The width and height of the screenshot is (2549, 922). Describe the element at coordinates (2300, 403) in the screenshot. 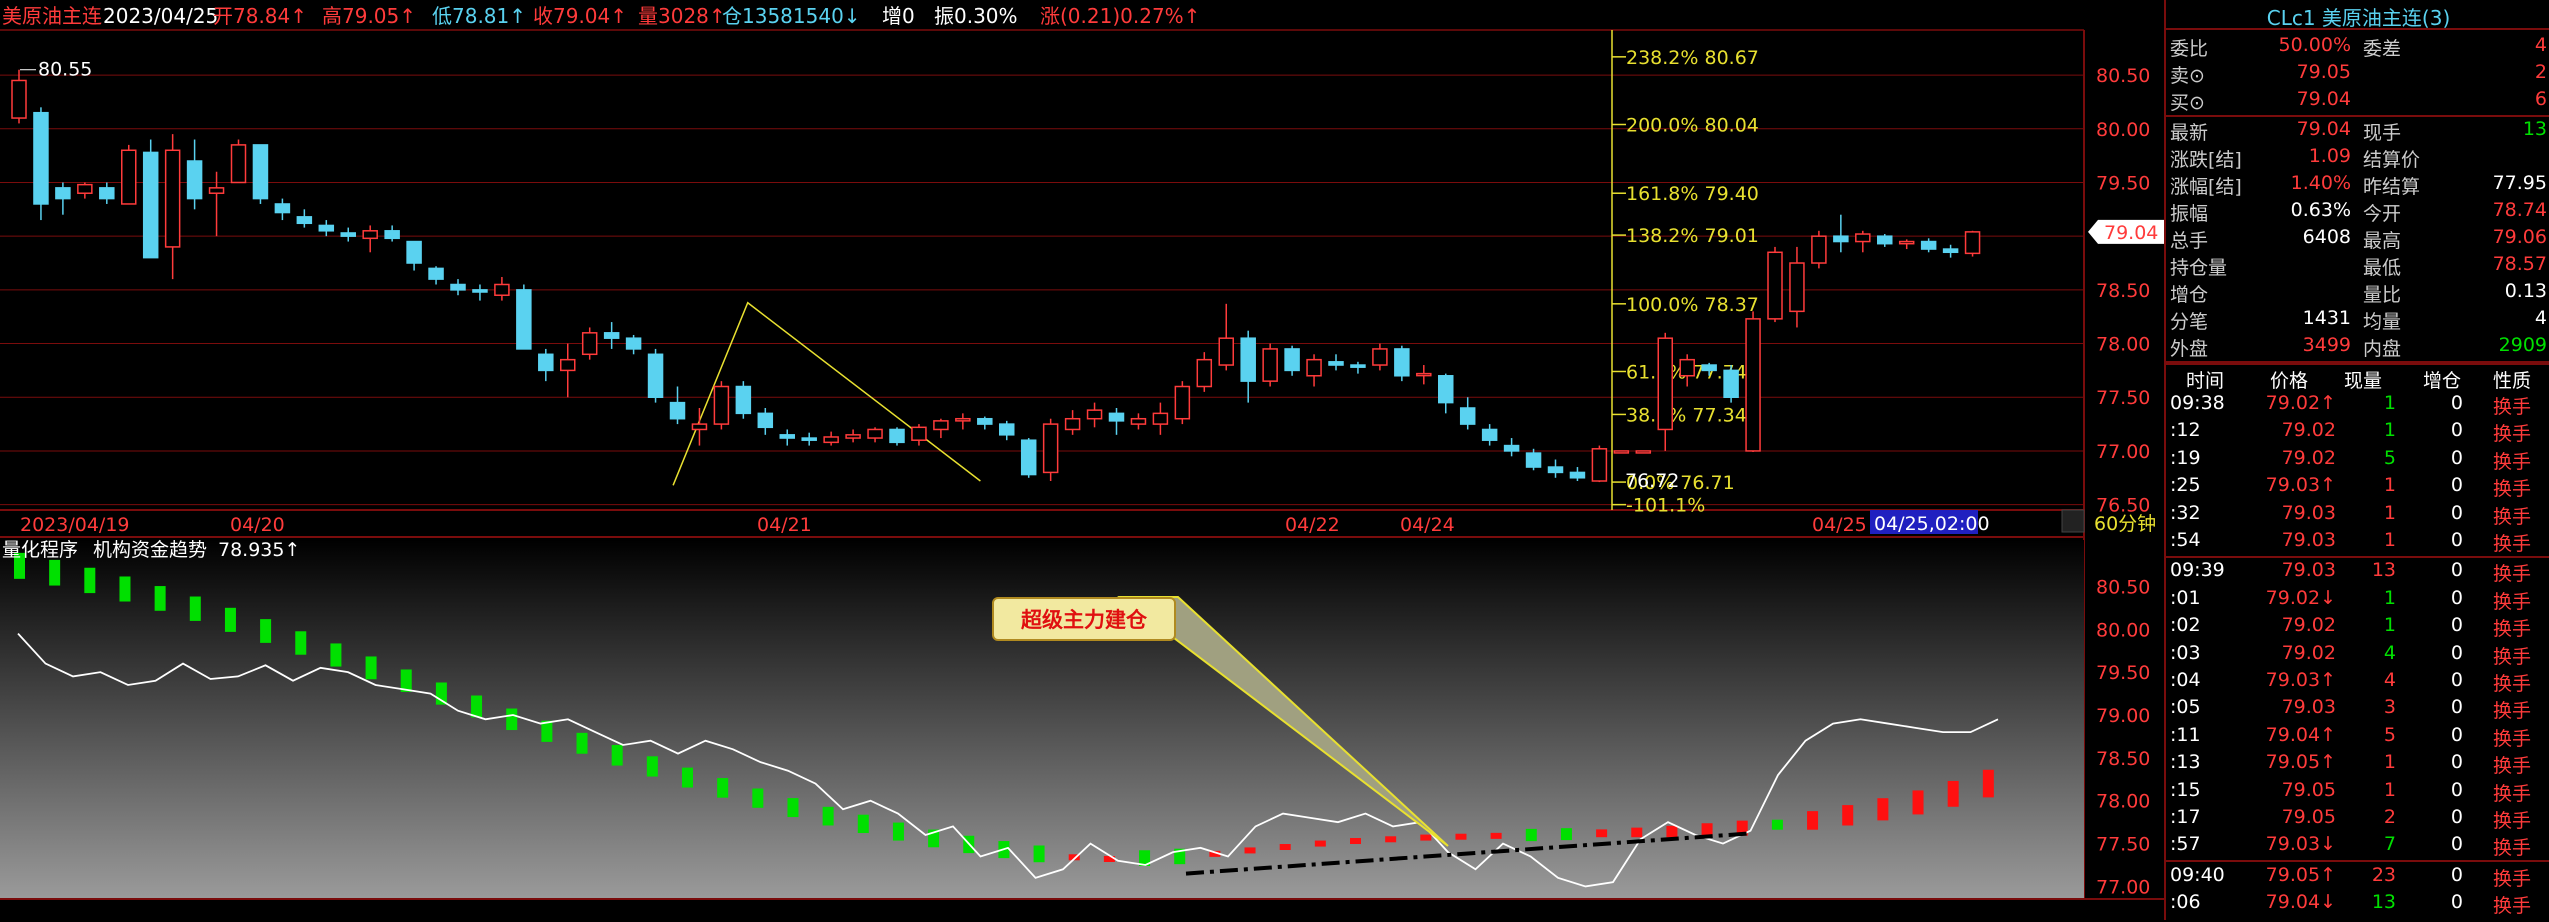

I see `tick-cell: 79.02↑` at that location.